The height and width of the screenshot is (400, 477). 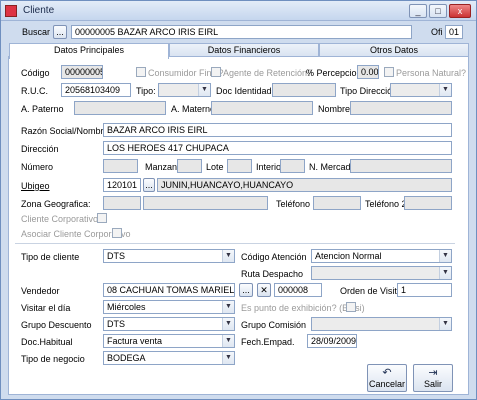 I want to click on direccion-field: LOS HEROES 417 CHUPACA, so click(x=277, y=148).